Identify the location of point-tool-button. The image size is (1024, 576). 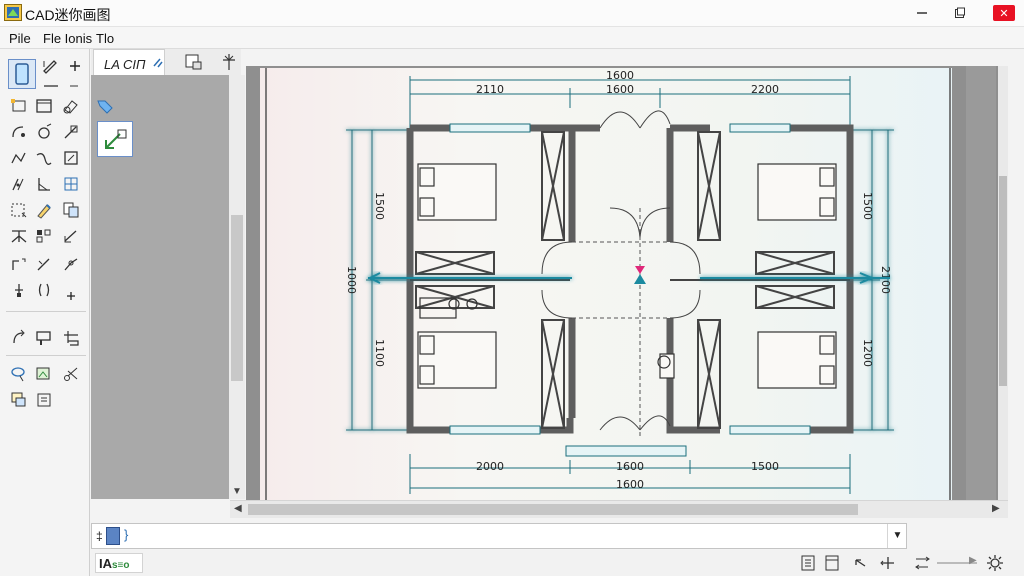
(19, 290).